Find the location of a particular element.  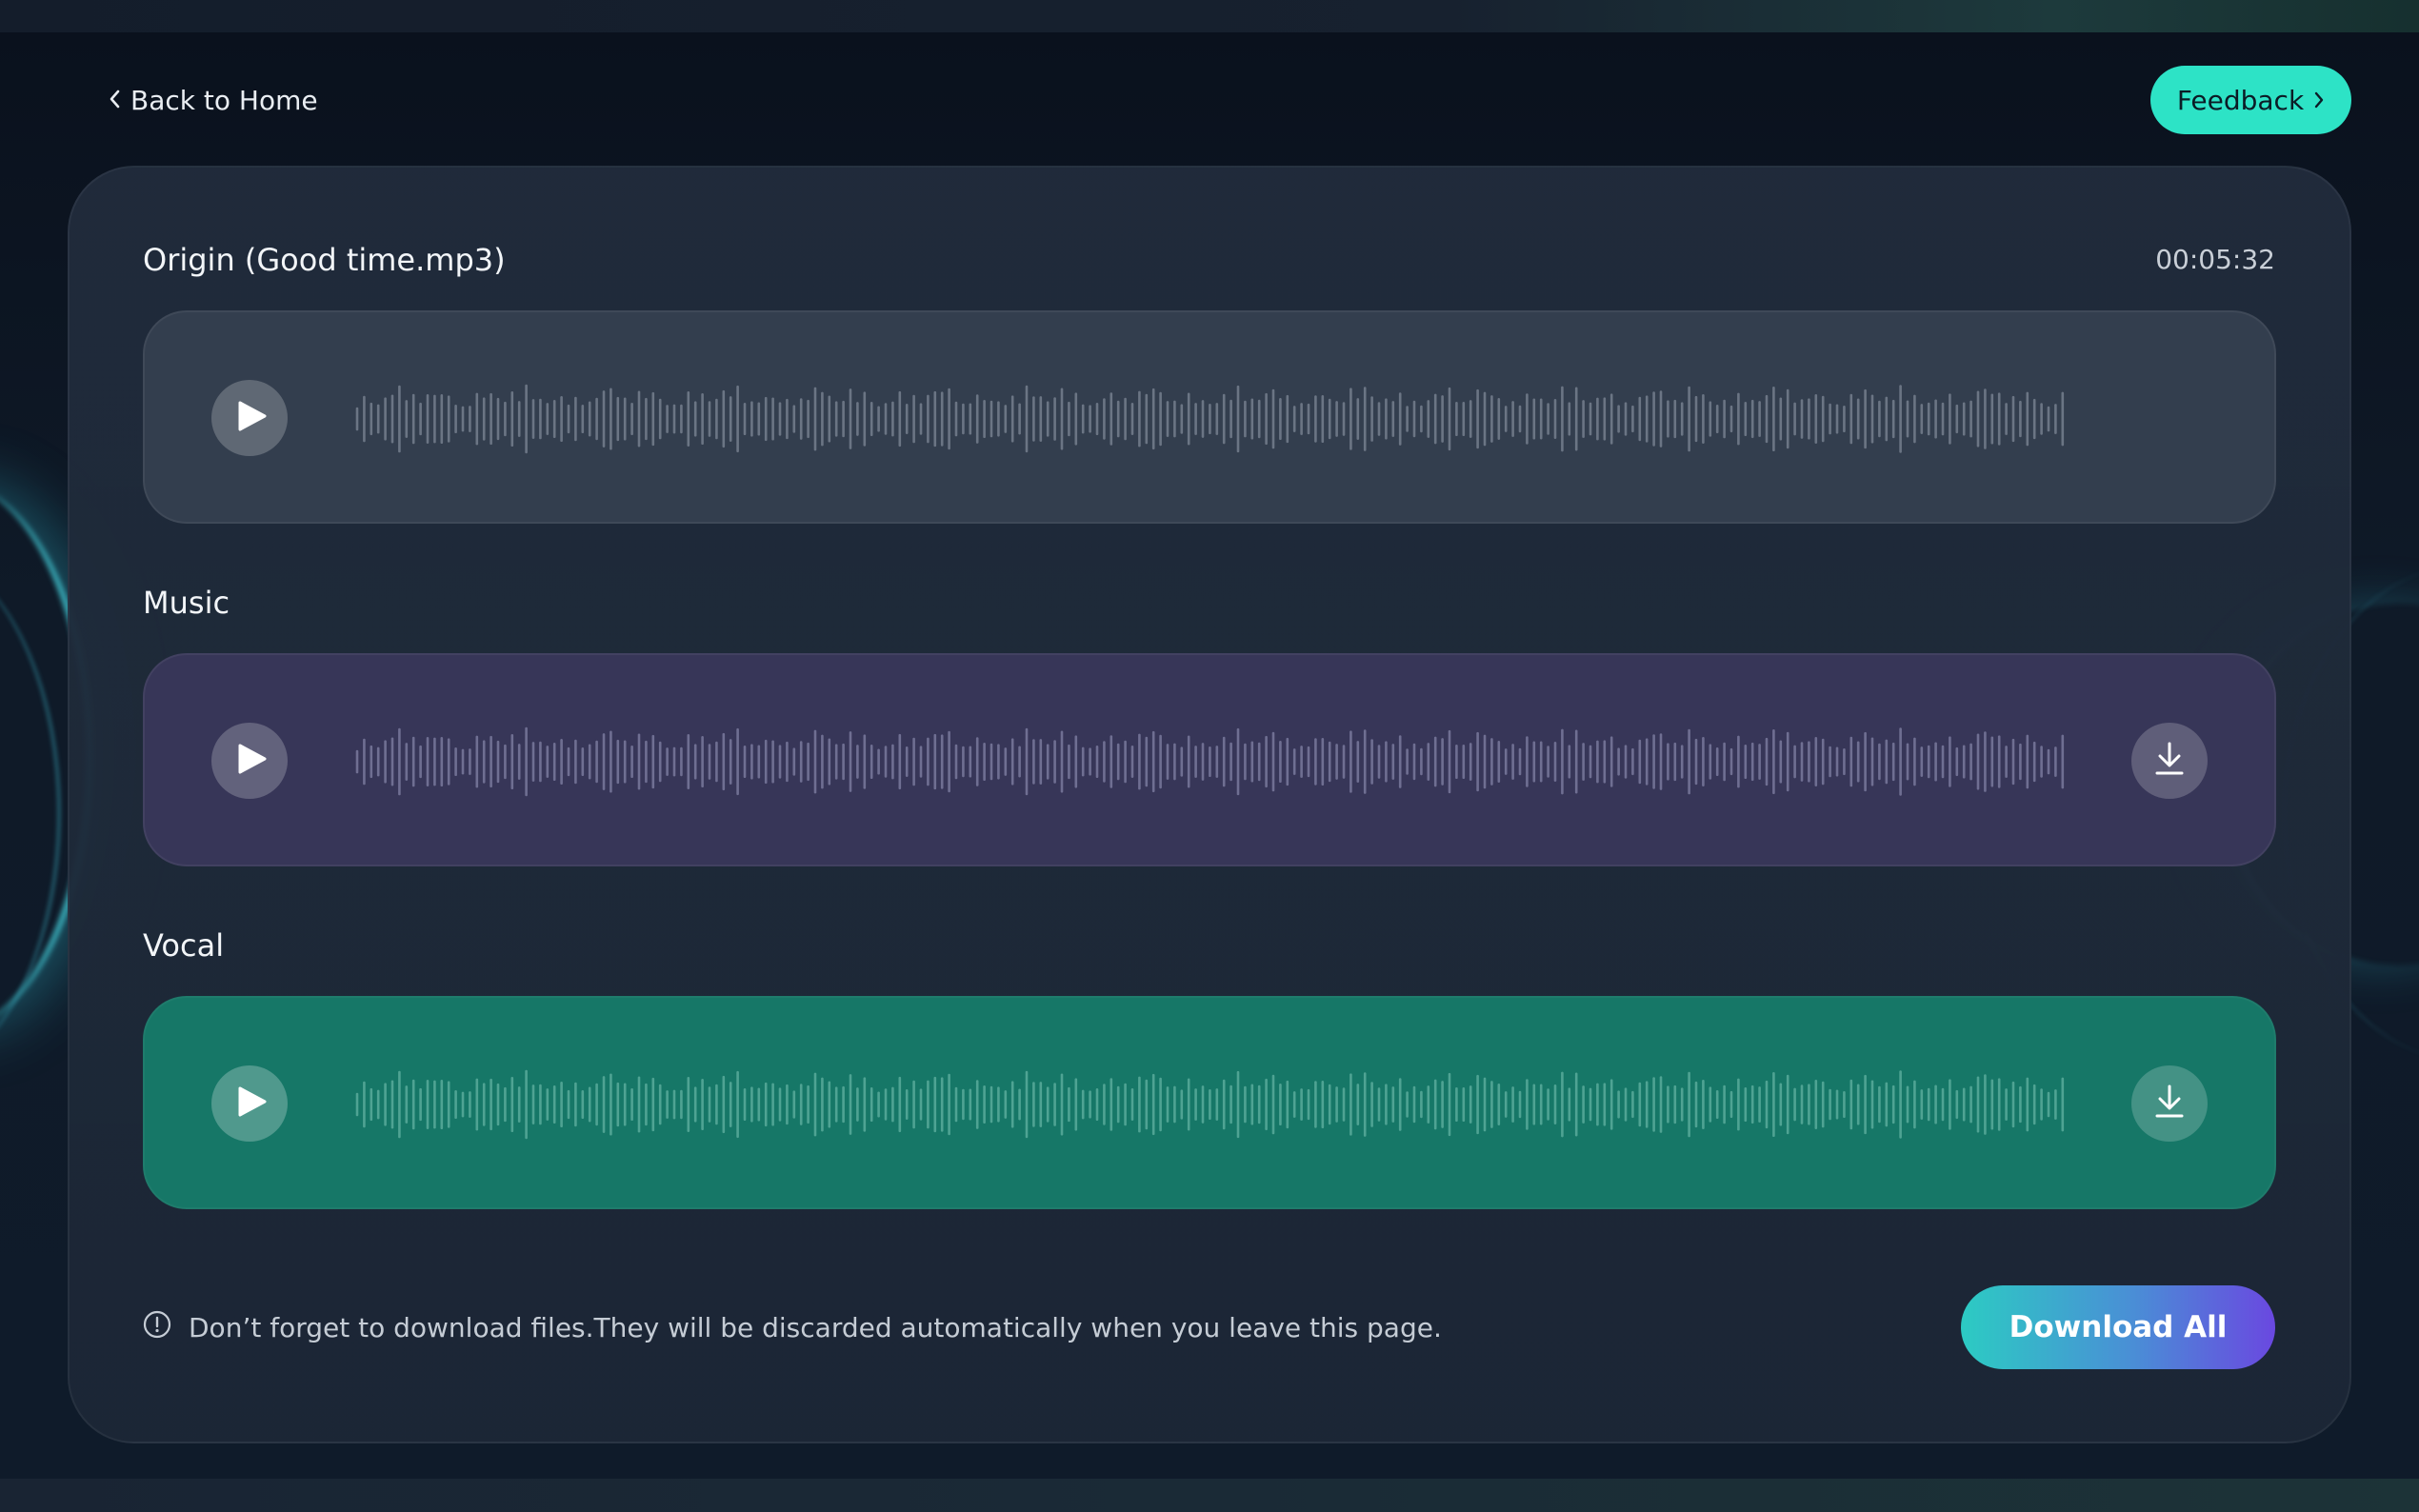

bottom-strip is located at coordinates (1209, 1495).